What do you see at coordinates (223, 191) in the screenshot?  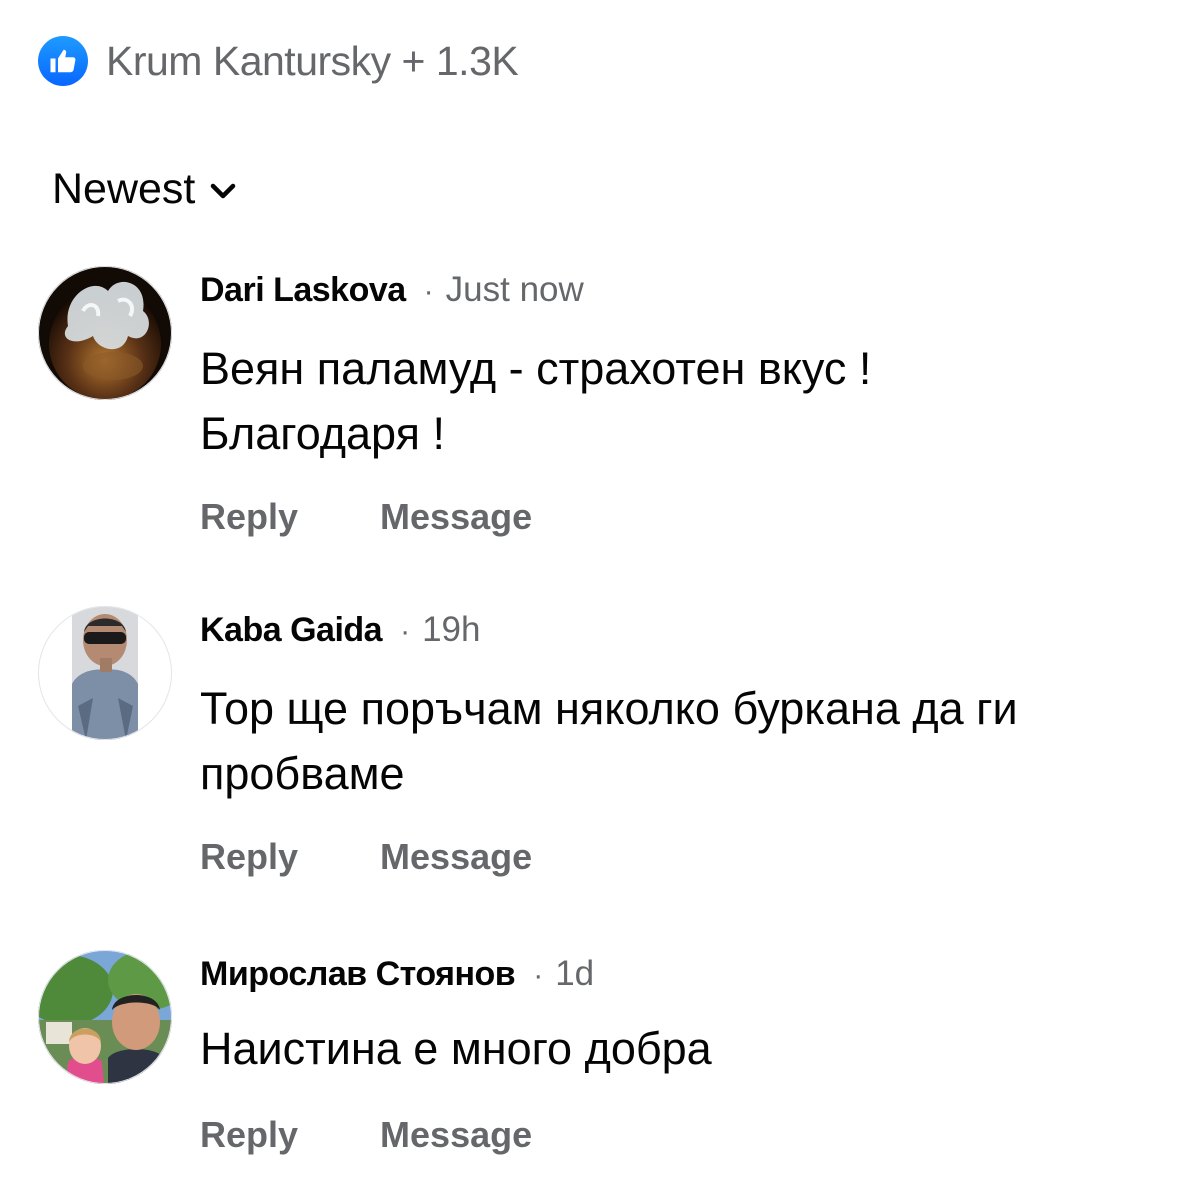 I see `chevron-down-icon` at bounding box center [223, 191].